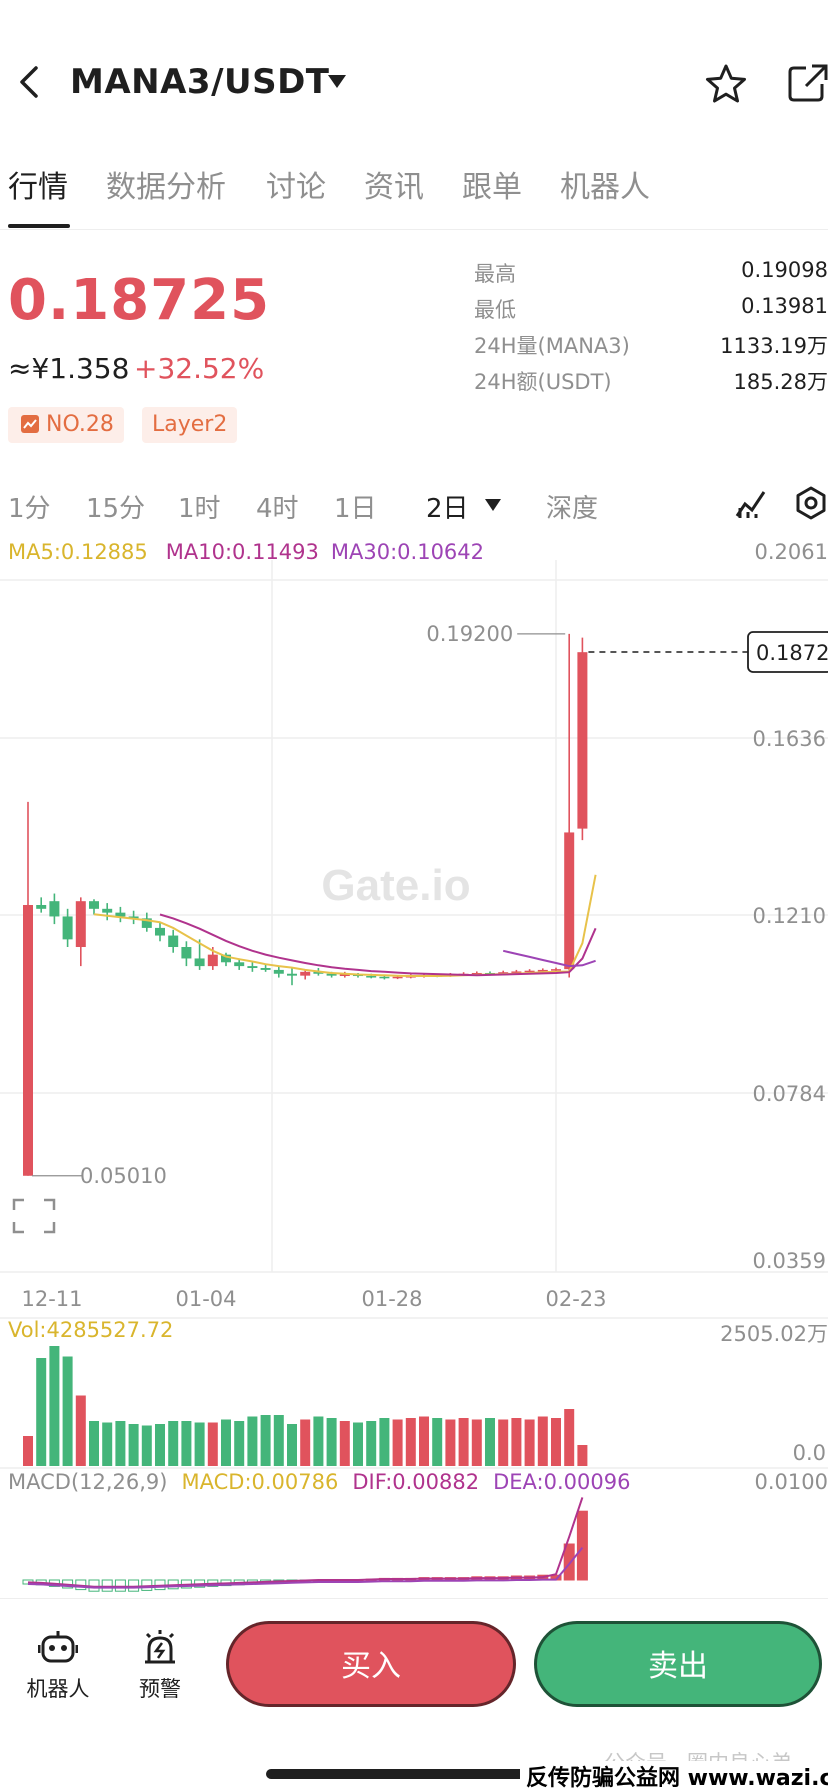  I want to click on interval-2d: 2日, so click(447, 506).